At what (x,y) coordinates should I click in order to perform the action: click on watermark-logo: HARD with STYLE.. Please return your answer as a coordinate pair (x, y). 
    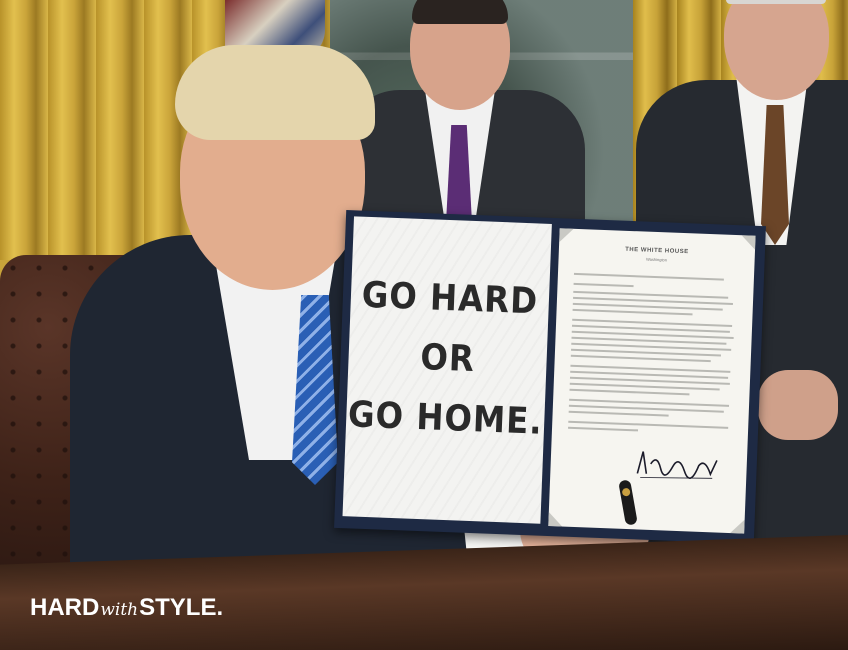
    Looking at the image, I should click on (126, 608).